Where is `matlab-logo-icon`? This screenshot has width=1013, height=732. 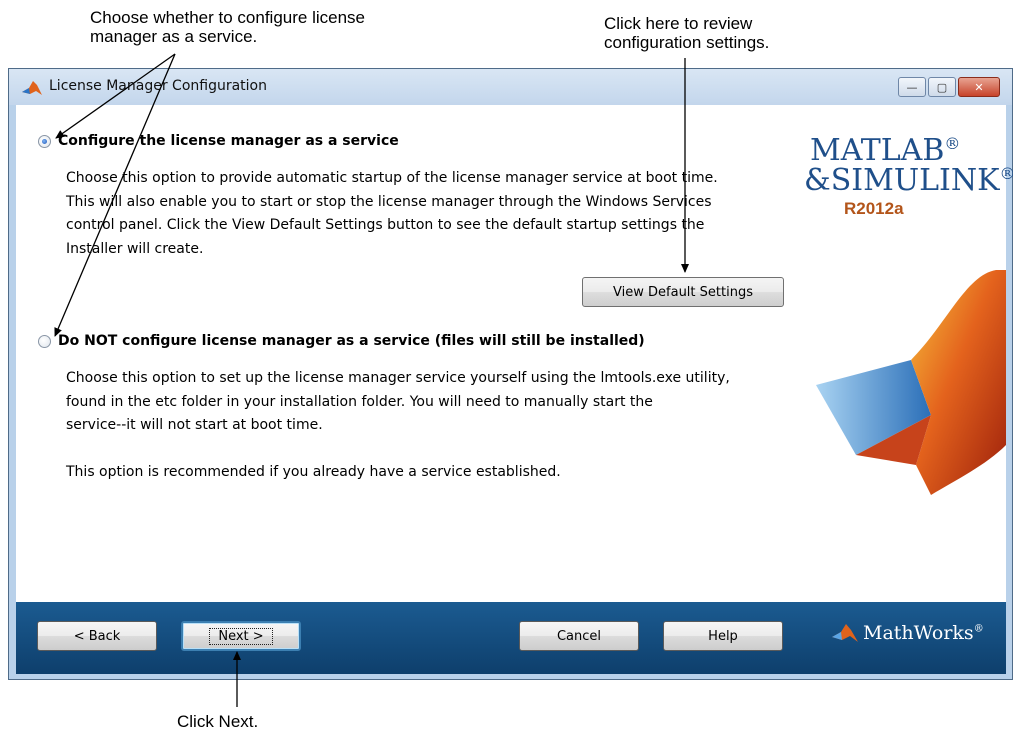
matlab-logo-icon is located at coordinates (32, 88).